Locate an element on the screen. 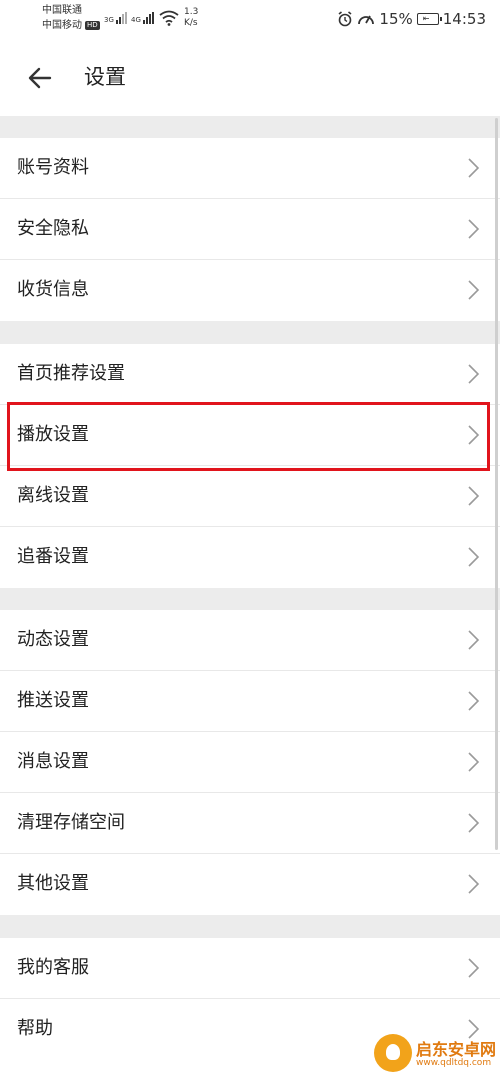 The height and width of the screenshot is (1084, 500). network-speed-unit: K/s is located at coordinates (191, 23).